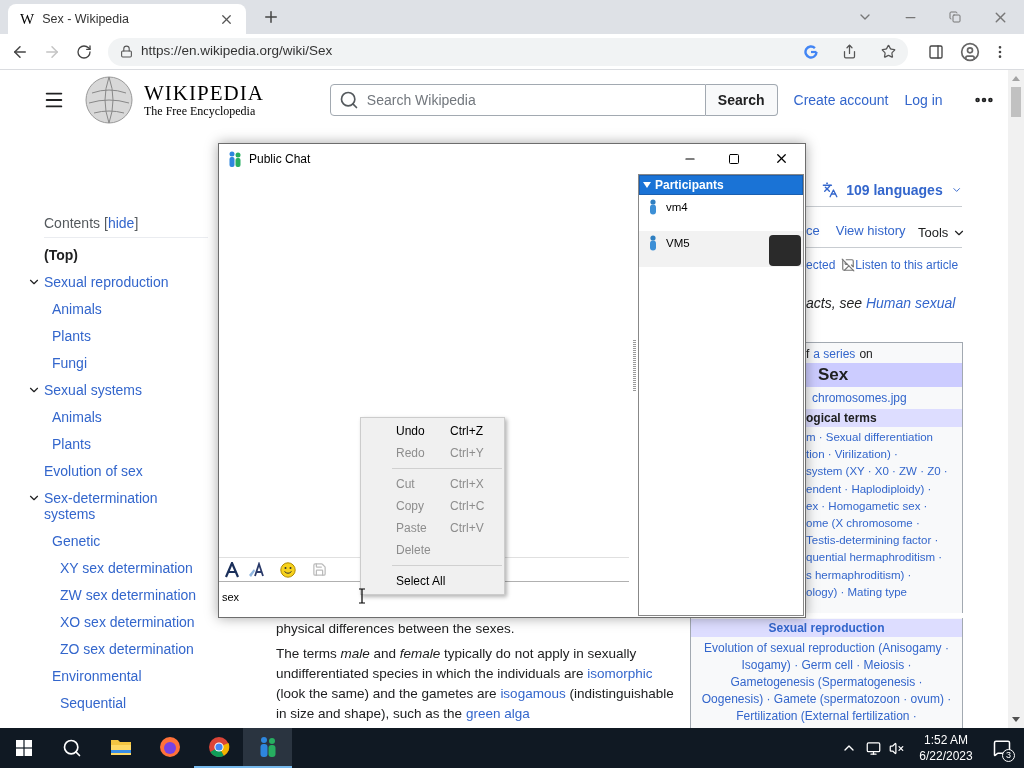 This screenshot has height=768, width=1024. Describe the element at coordinates (634, 365) in the screenshot. I see `splitter-grip` at that location.